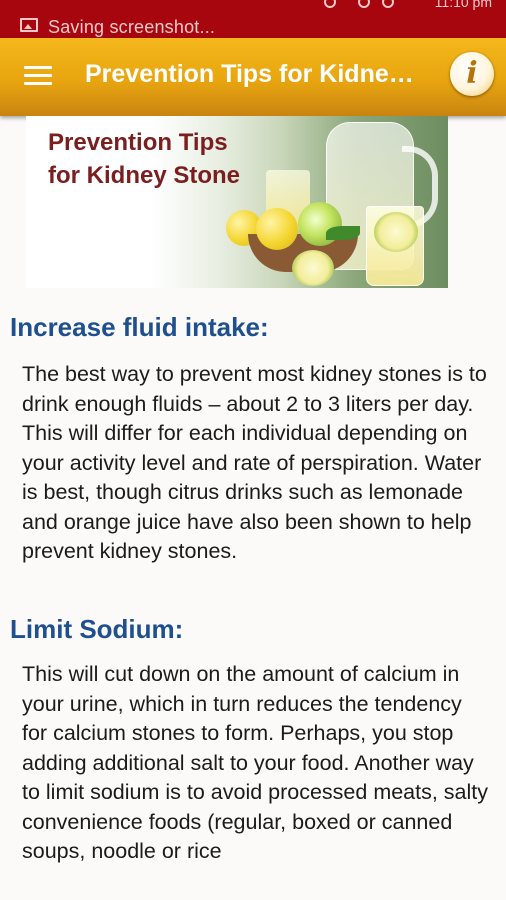 Image resolution: width=506 pixels, height=900 pixels. Describe the element at coordinates (144, 175) in the screenshot. I see `banner-title-line2: for Kidney Stone` at that location.